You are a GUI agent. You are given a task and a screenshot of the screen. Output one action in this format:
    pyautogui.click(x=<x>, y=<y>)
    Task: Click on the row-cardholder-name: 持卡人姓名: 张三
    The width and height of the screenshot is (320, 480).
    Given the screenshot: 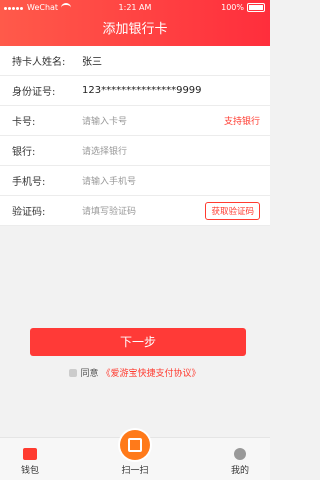 What is the action you would take?
    pyautogui.click(x=135, y=61)
    